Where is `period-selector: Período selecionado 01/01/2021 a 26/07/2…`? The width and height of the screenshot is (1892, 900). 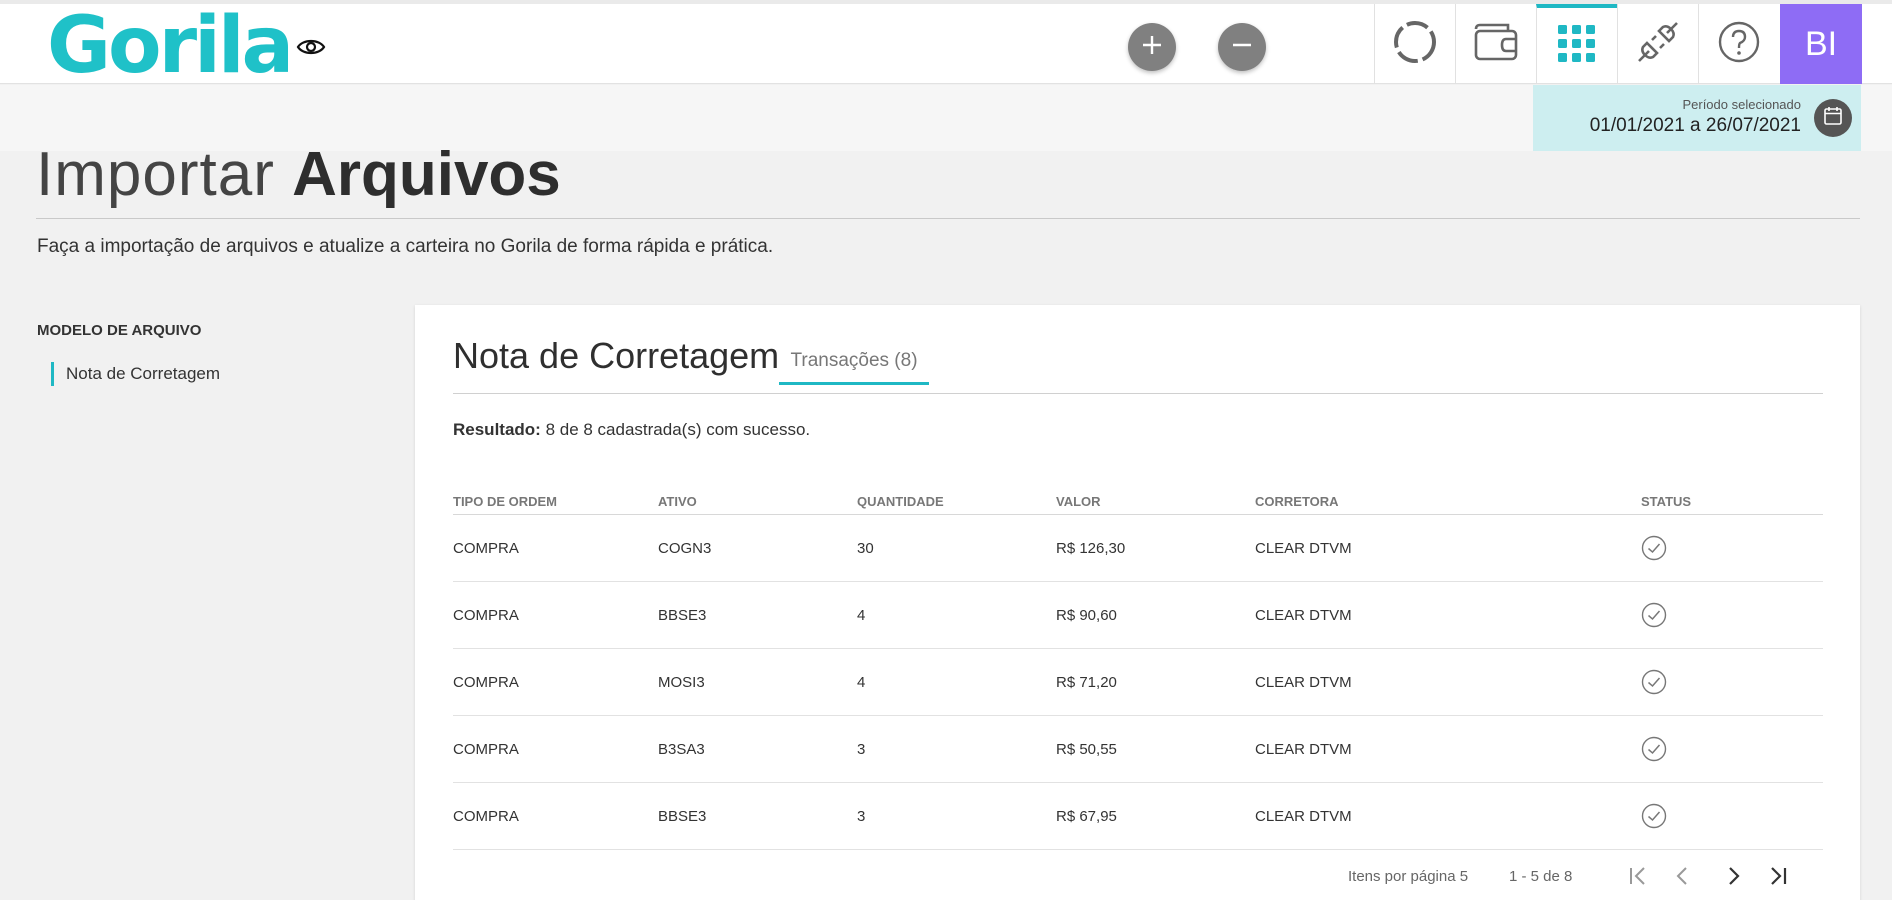 period-selector: Período selecionado 01/01/2021 a 26/07/2… is located at coordinates (1697, 118).